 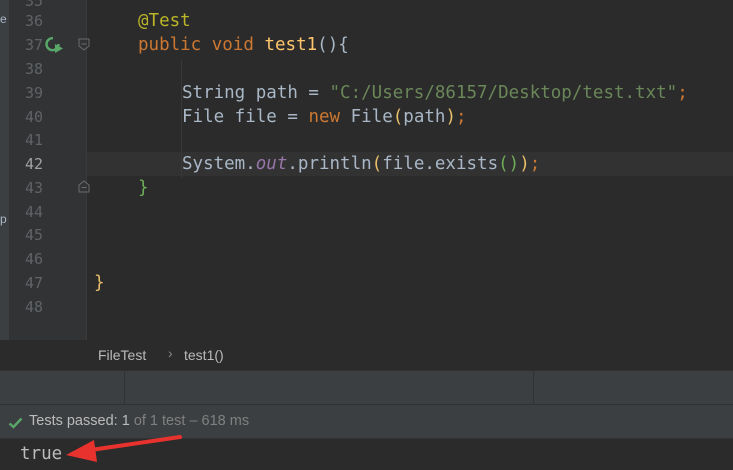 I want to click on annotation-token: @Test, so click(x=164, y=21).